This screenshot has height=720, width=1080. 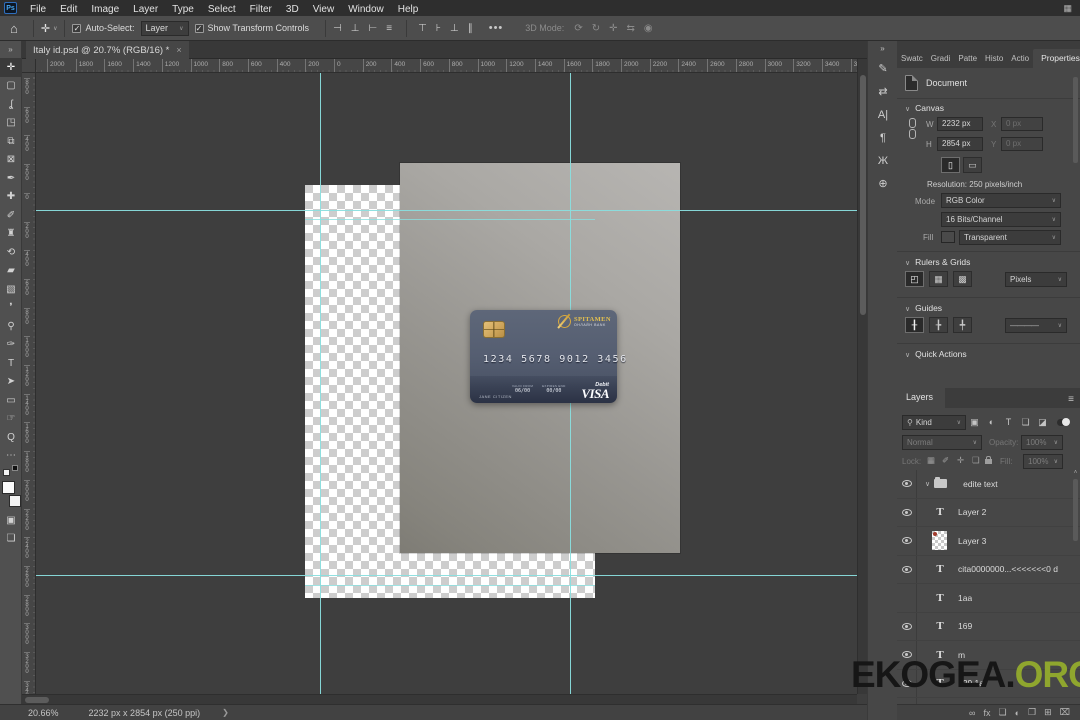 What do you see at coordinates (1056, 58) in the screenshot?
I see `tab-properties: Properties` at bounding box center [1056, 58].